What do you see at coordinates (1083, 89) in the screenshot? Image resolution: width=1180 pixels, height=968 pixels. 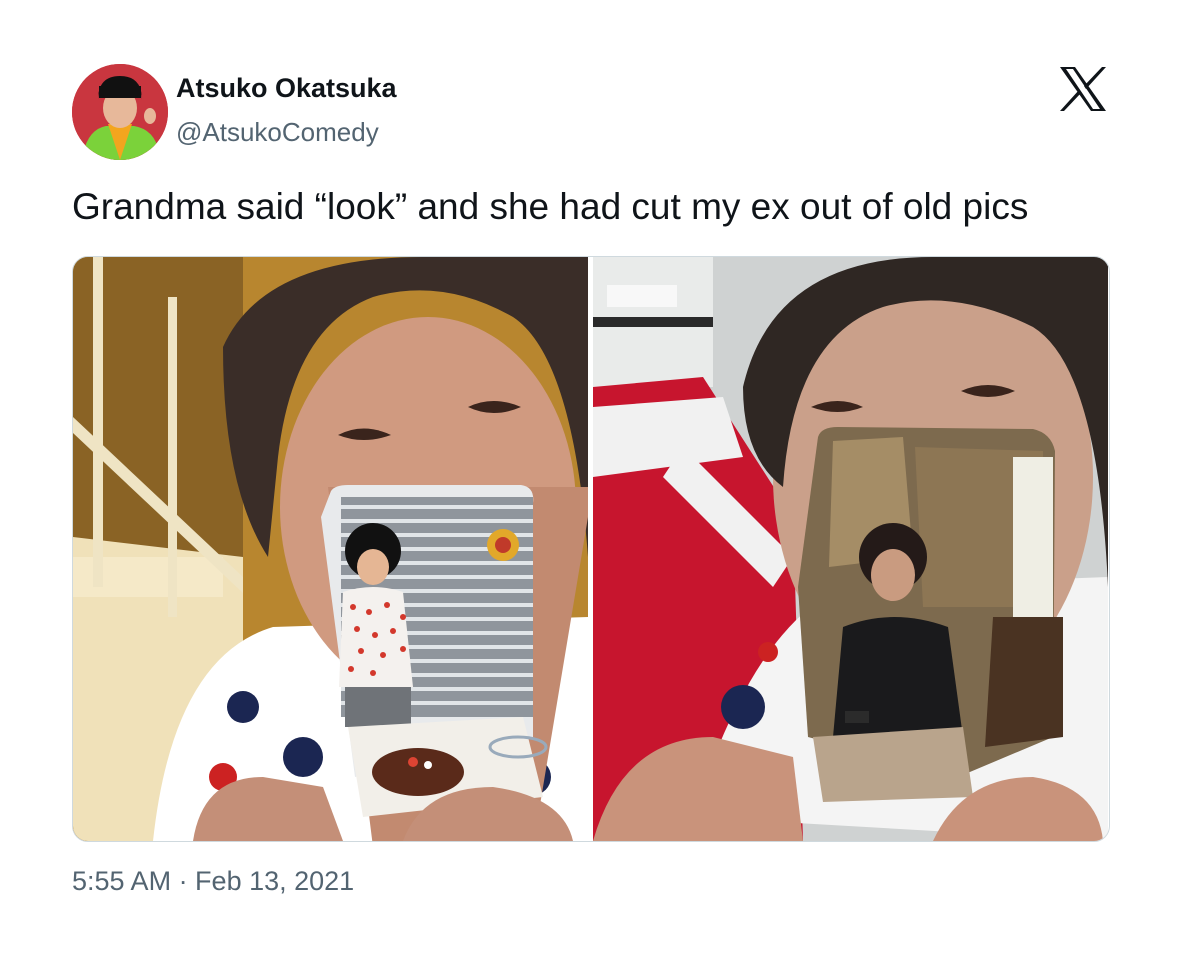 I see `x-logo-icon` at bounding box center [1083, 89].